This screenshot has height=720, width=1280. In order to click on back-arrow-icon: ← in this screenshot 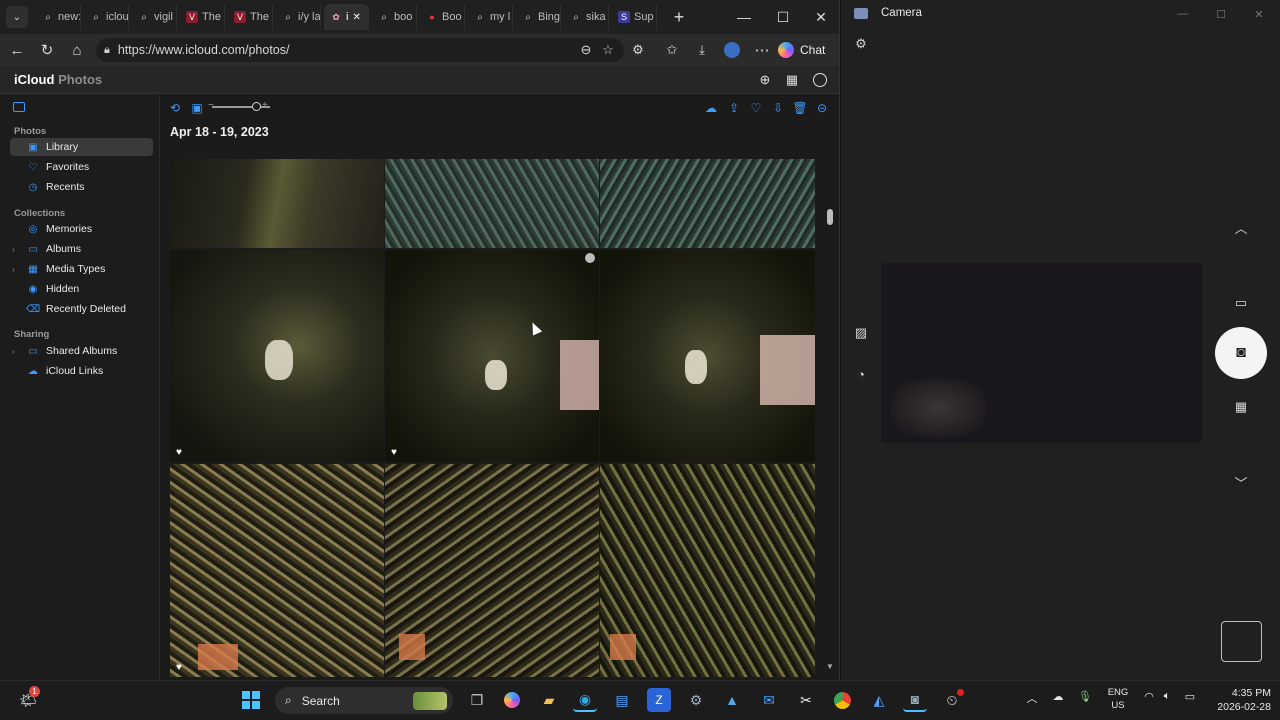, I will do `click(17, 50)`.